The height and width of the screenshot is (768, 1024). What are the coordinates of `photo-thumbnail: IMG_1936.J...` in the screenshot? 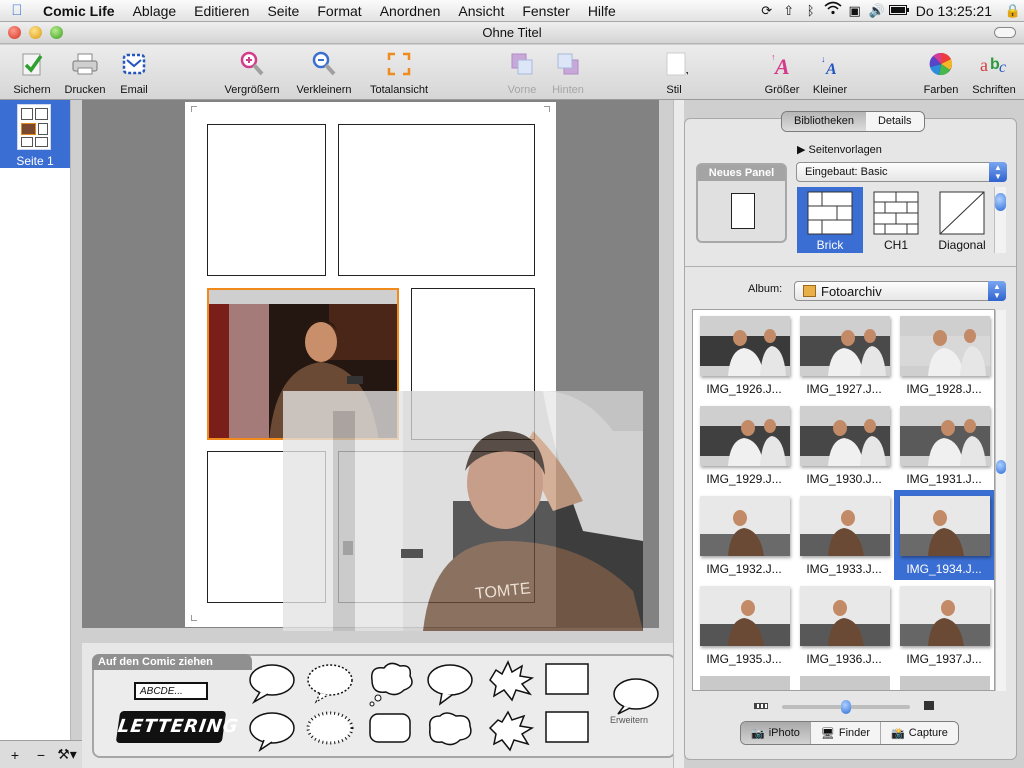 It's located at (844, 625).